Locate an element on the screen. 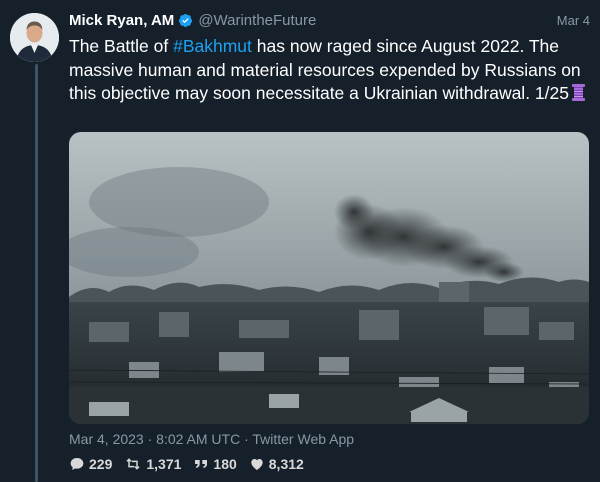 Image resolution: width=600 pixels, height=482 pixels. thread-spool-icon is located at coordinates (578, 96).